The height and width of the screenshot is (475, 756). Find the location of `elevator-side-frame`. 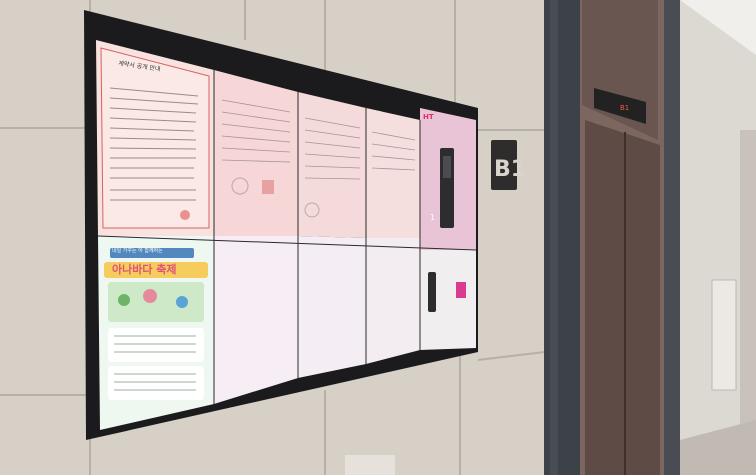

elevator-side-frame is located at coordinates (672, 237).